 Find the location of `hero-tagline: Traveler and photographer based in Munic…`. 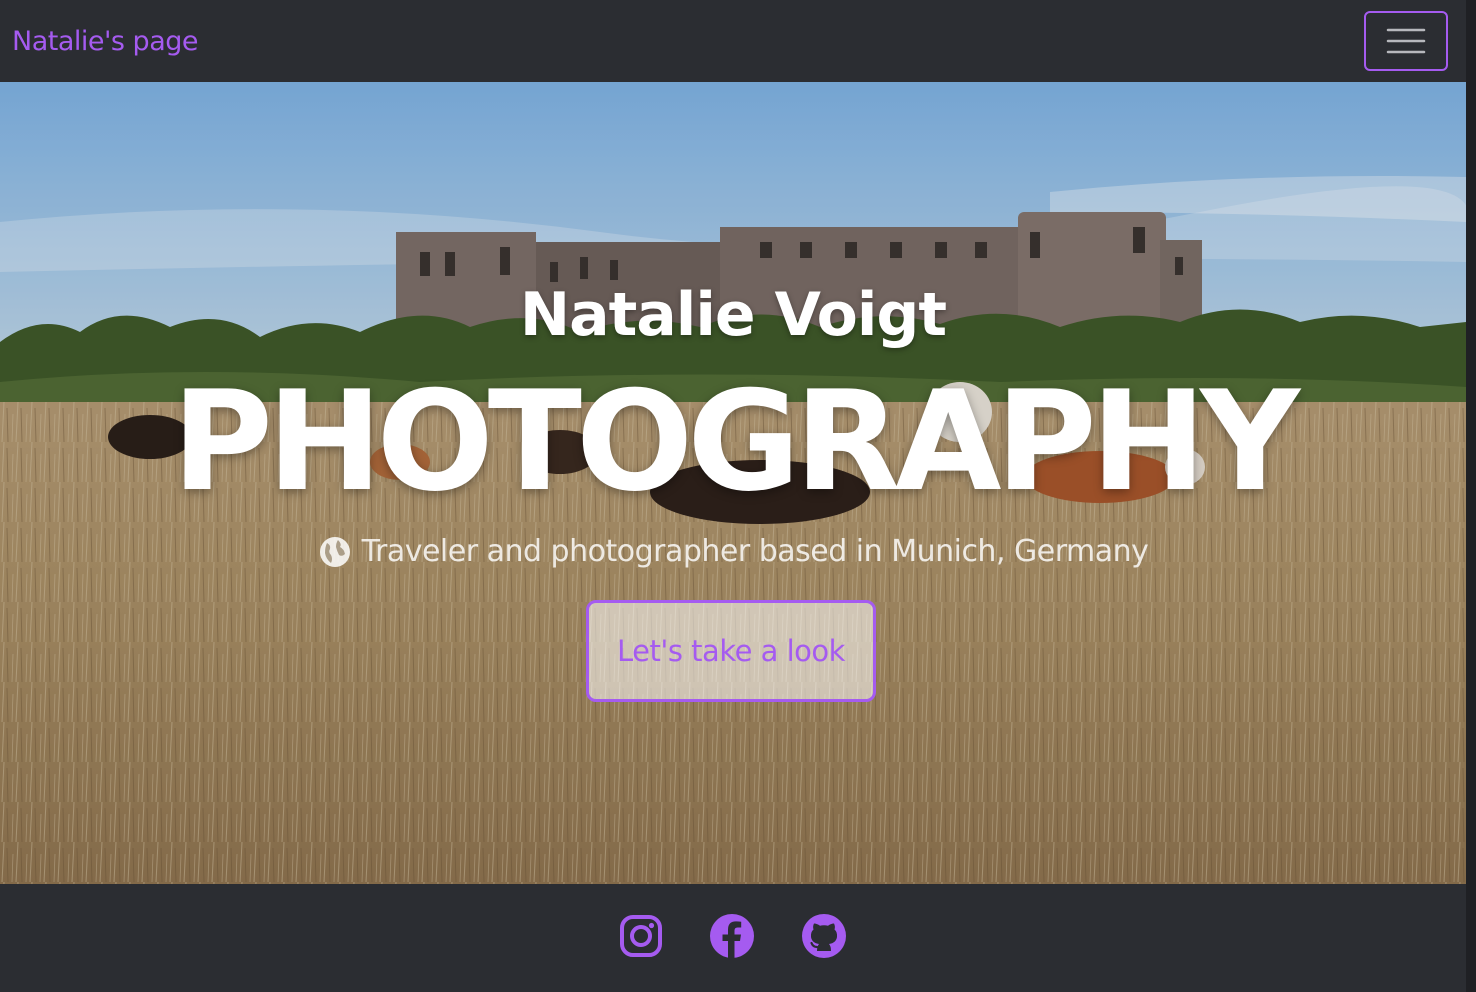

hero-tagline: Traveler and photographer based in Munic… is located at coordinates (733, 551).